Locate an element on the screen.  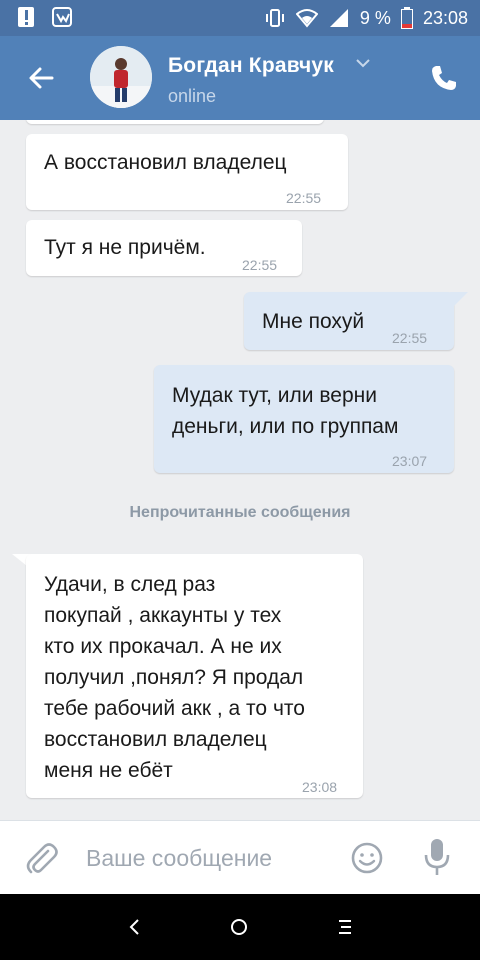
message-line: восстановил владелец is located at coordinates (155, 739).